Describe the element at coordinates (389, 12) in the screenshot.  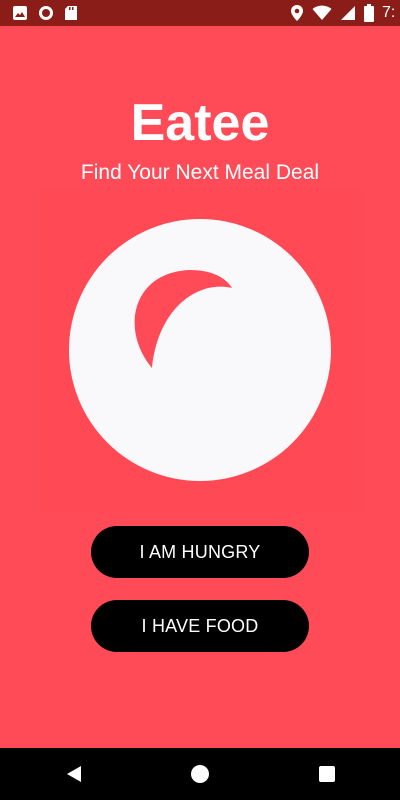
I see `status-time: 7:` at that location.